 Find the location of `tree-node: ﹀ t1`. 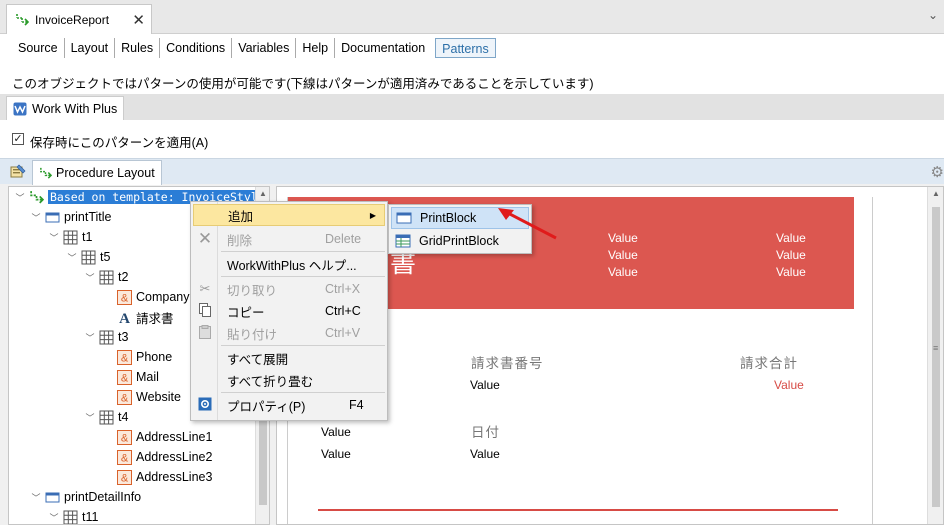

tree-node: ﹀ t1 is located at coordinates (70, 237).